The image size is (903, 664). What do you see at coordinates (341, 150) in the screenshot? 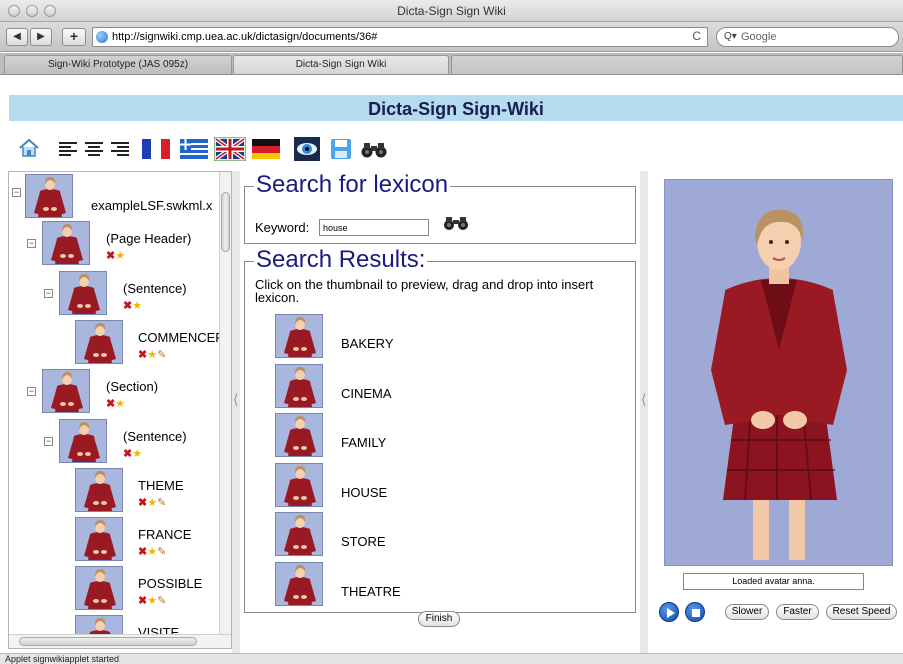
I see `save-disk-icon` at bounding box center [341, 150].